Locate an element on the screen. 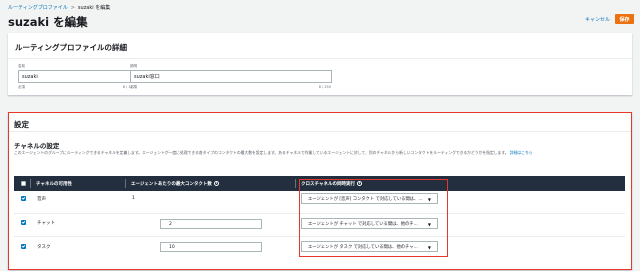 The width and height of the screenshot is (640, 271). column-header-max-contacts-label: エージェントあたりの最大コンタクト数 is located at coordinates (171, 184).